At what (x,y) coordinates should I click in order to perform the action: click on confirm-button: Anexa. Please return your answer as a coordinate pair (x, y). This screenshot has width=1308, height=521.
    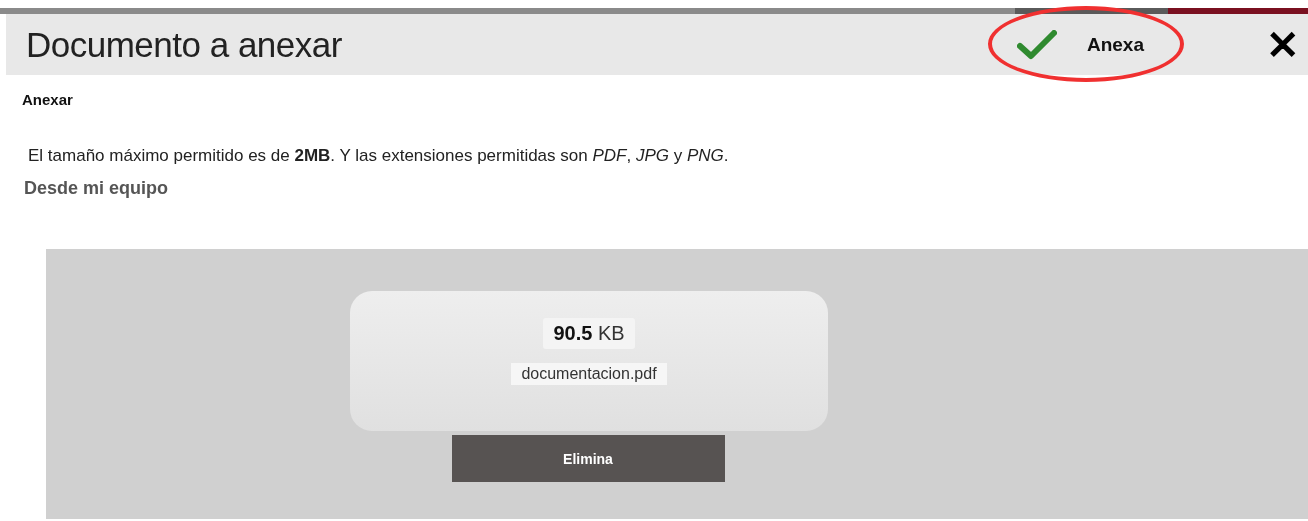
    Looking at the image, I should click on (1080, 44).